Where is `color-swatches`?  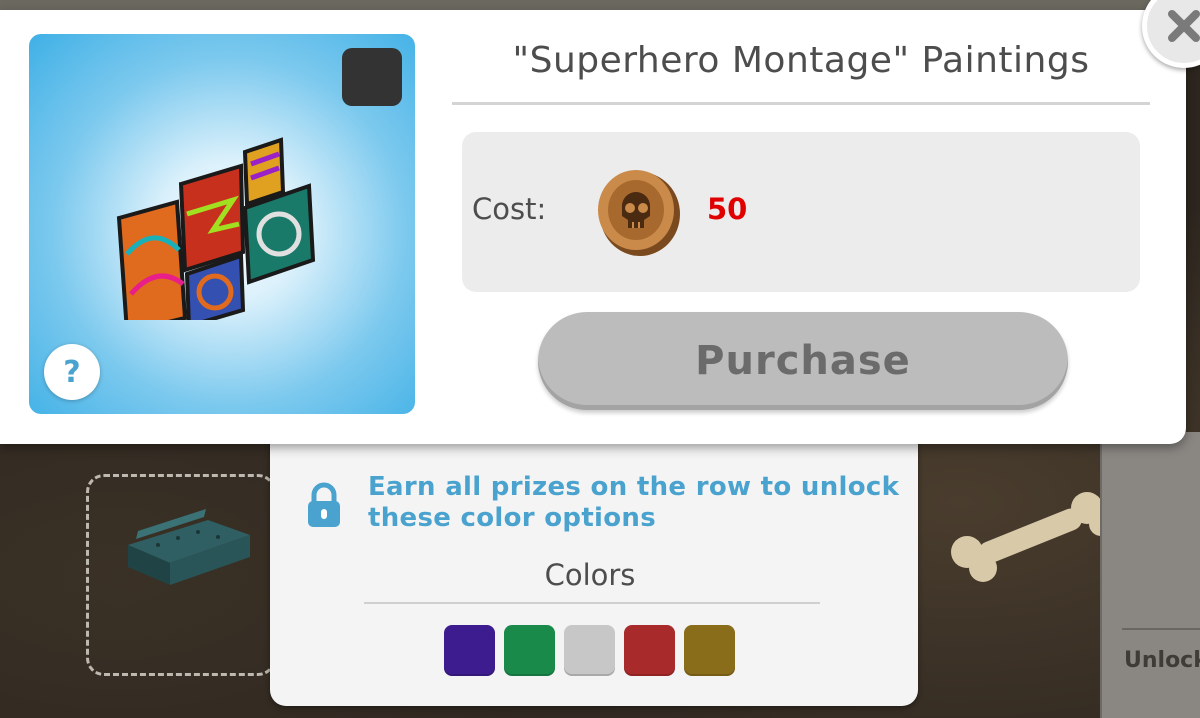
color-swatches is located at coordinates (589, 650).